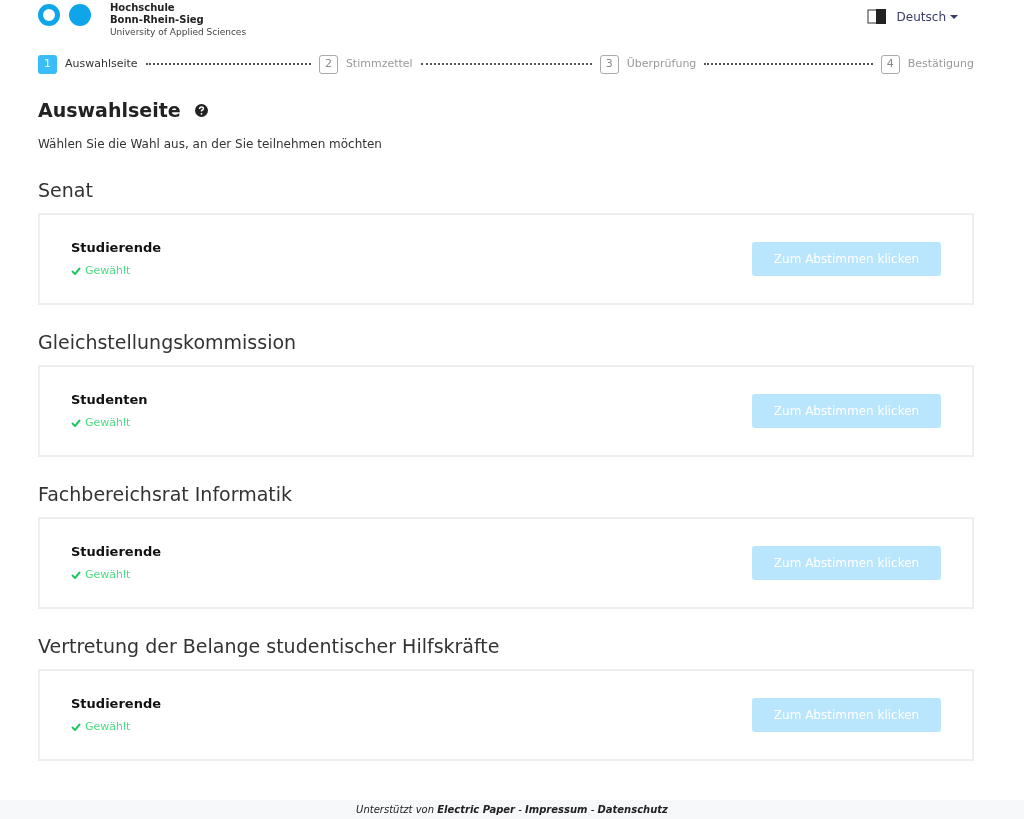 Image resolution: width=1024 pixels, height=819 pixels. I want to click on logo-text: University of Applied Sciences, so click(178, 32).